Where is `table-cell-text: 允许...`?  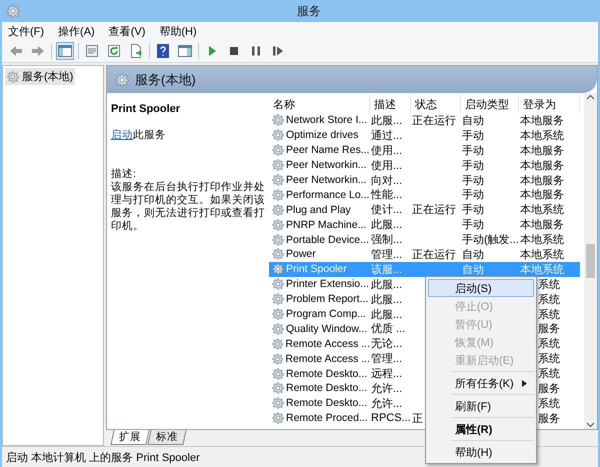
table-cell-text: 允许... is located at coordinates (387, 403).